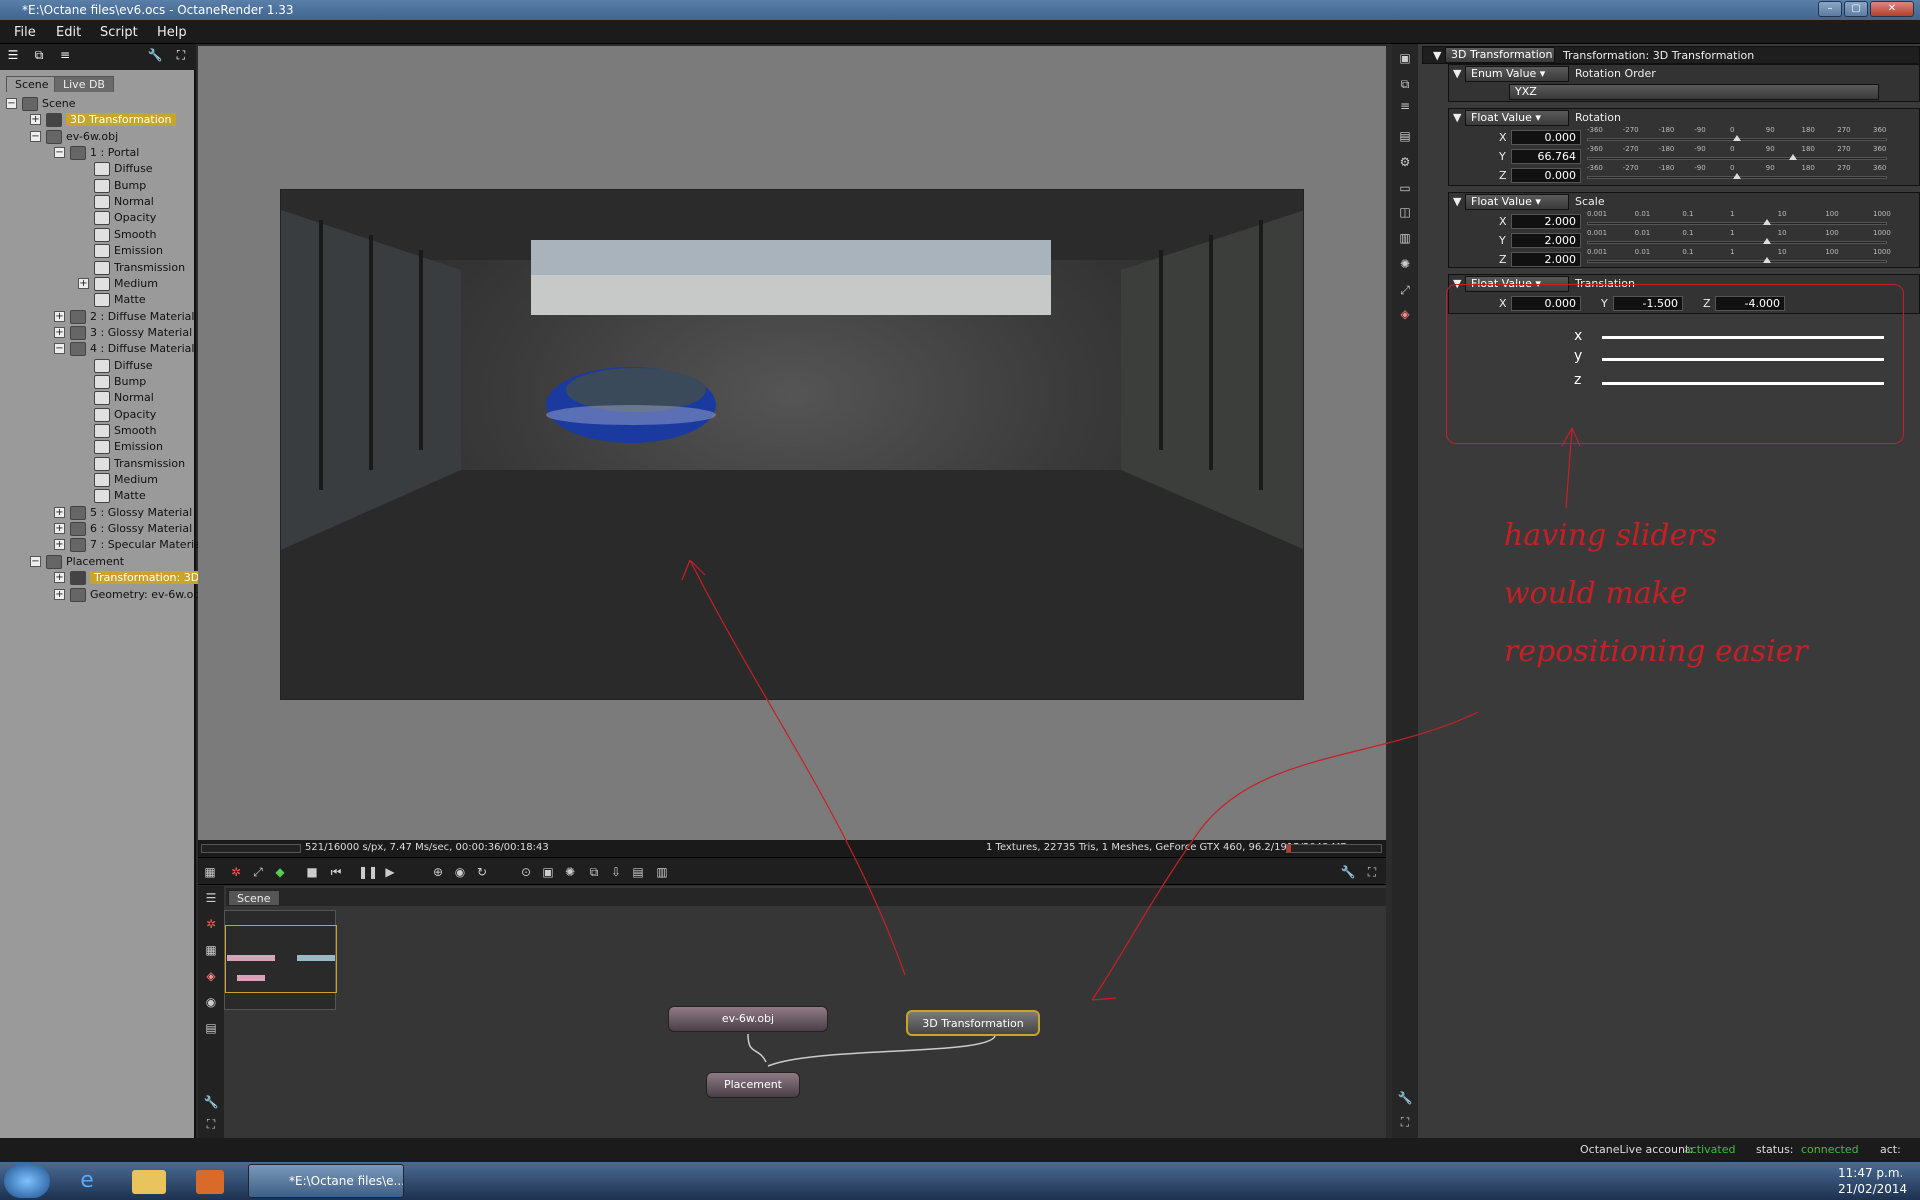 The height and width of the screenshot is (1200, 1920). What do you see at coordinates (616, 872) in the screenshot?
I see `export-icon: ⇩` at bounding box center [616, 872].